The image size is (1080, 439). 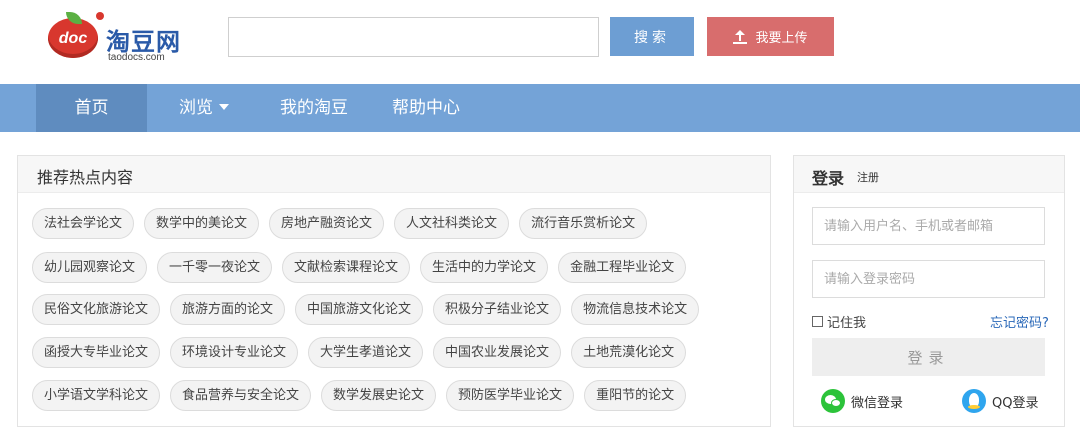 What do you see at coordinates (629, 352) in the screenshot?
I see `hot-tag: 土地荒漠化论文` at bounding box center [629, 352].